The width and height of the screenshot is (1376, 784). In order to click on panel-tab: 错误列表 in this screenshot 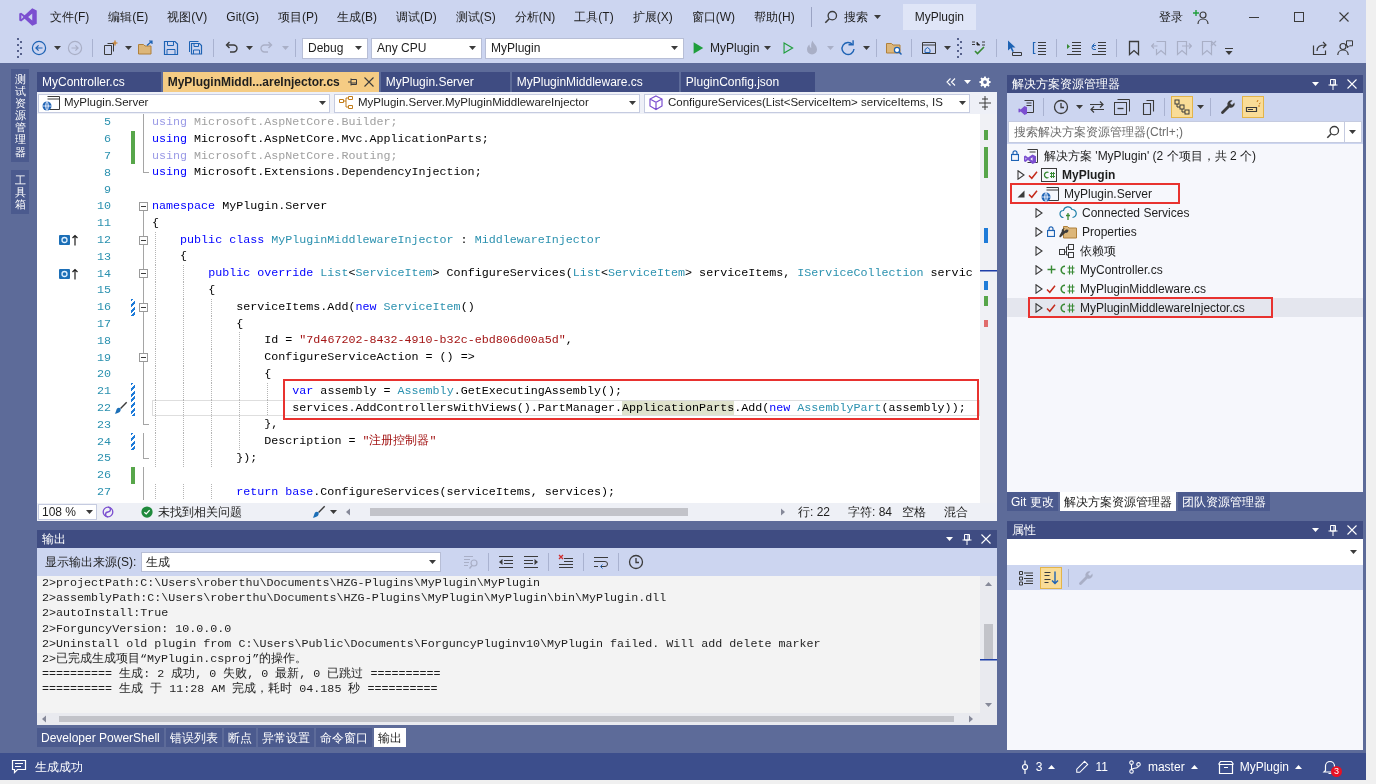, I will do `click(193, 737)`.